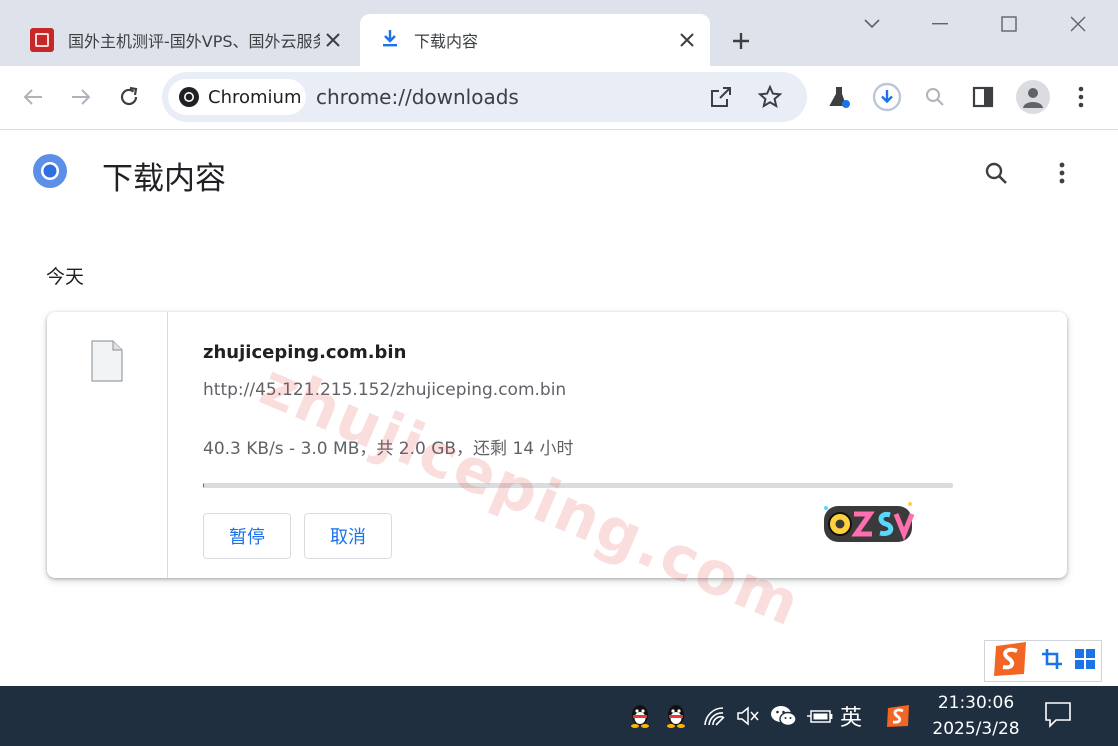  What do you see at coordinates (898, 716) in the screenshot?
I see `sogou-tray-icon` at bounding box center [898, 716].